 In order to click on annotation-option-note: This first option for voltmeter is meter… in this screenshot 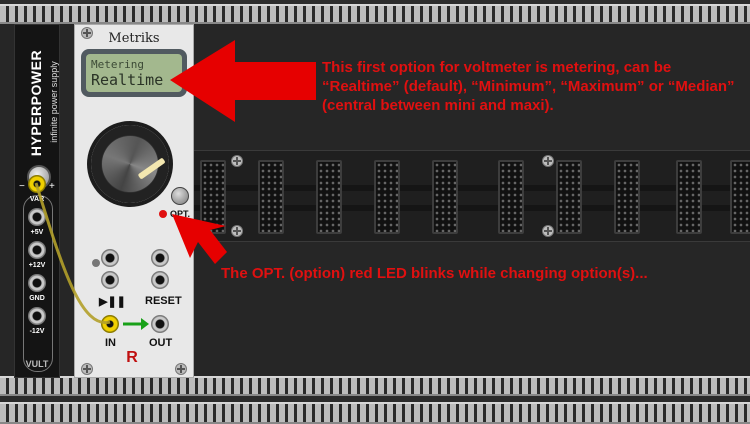, I will do `click(528, 86)`.